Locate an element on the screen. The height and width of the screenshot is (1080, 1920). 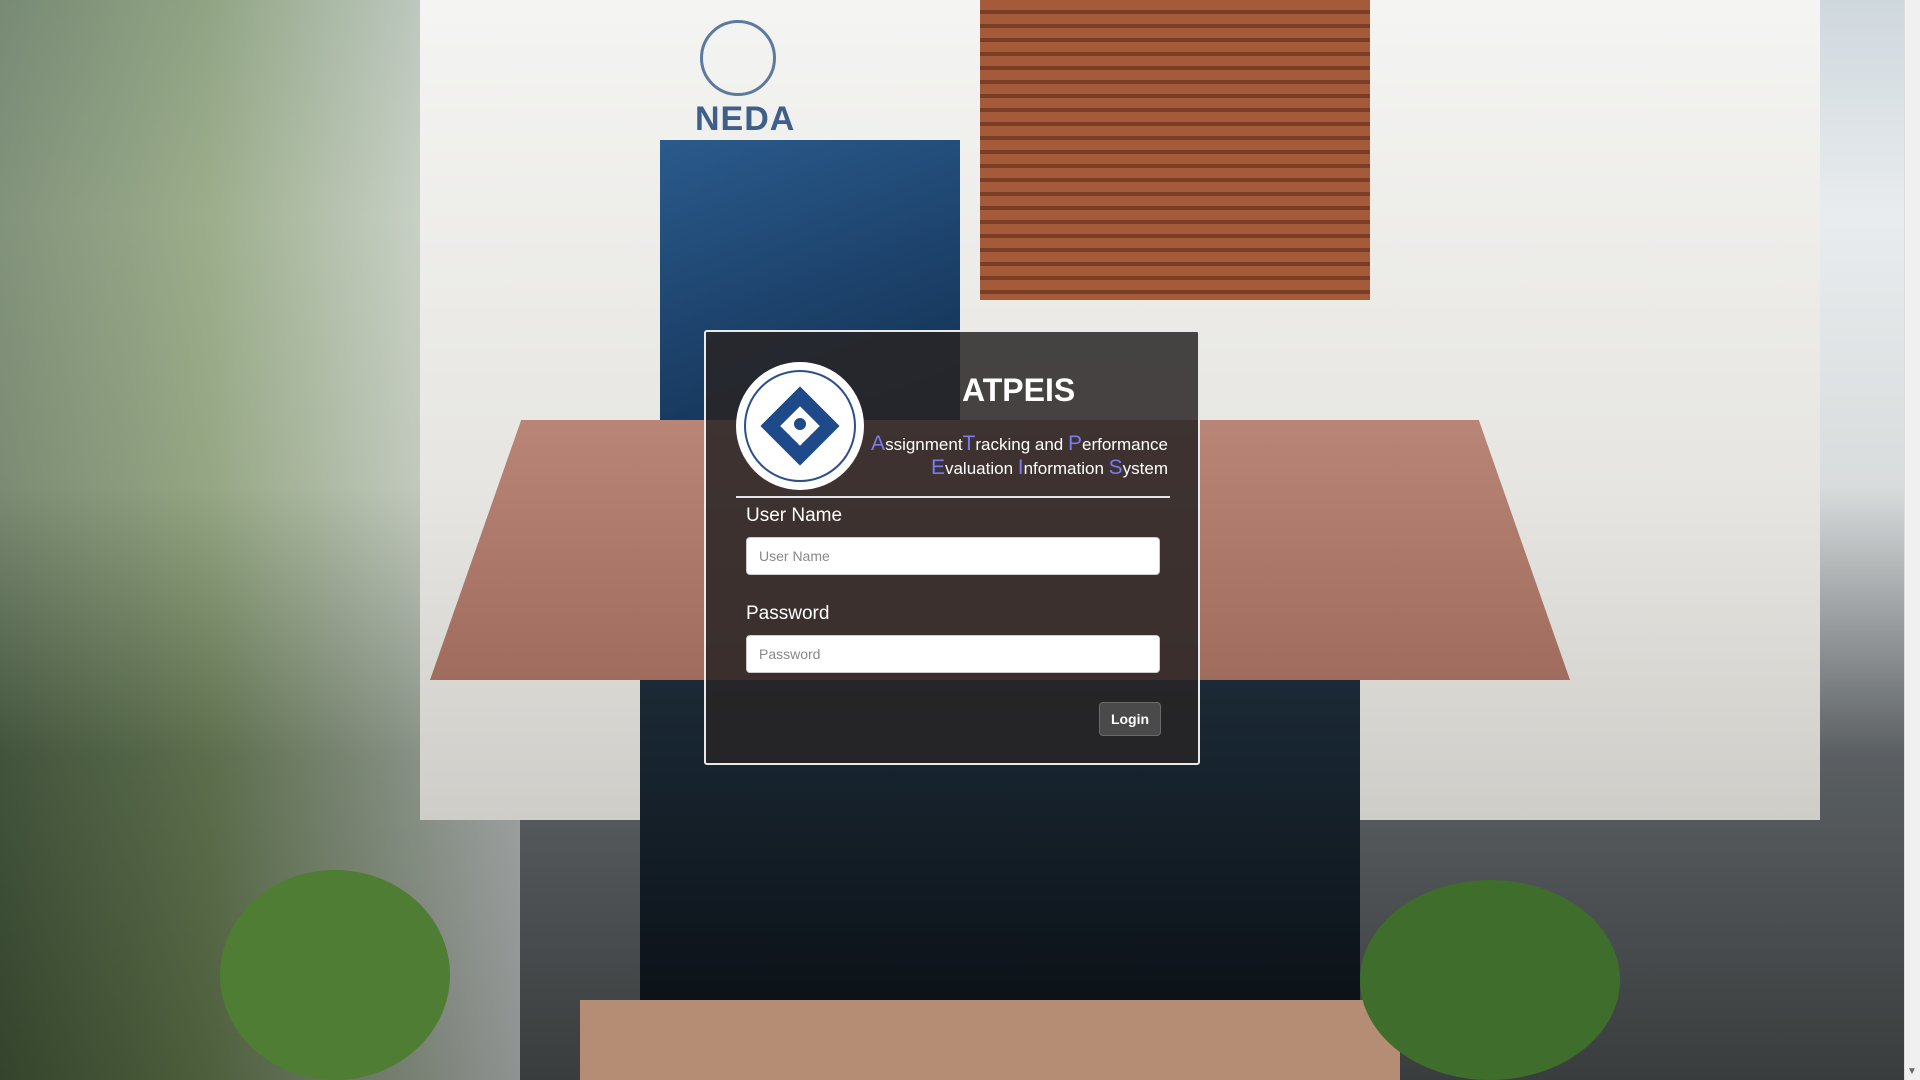
subtitle-word: racking and is located at coordinates (1021, 444).